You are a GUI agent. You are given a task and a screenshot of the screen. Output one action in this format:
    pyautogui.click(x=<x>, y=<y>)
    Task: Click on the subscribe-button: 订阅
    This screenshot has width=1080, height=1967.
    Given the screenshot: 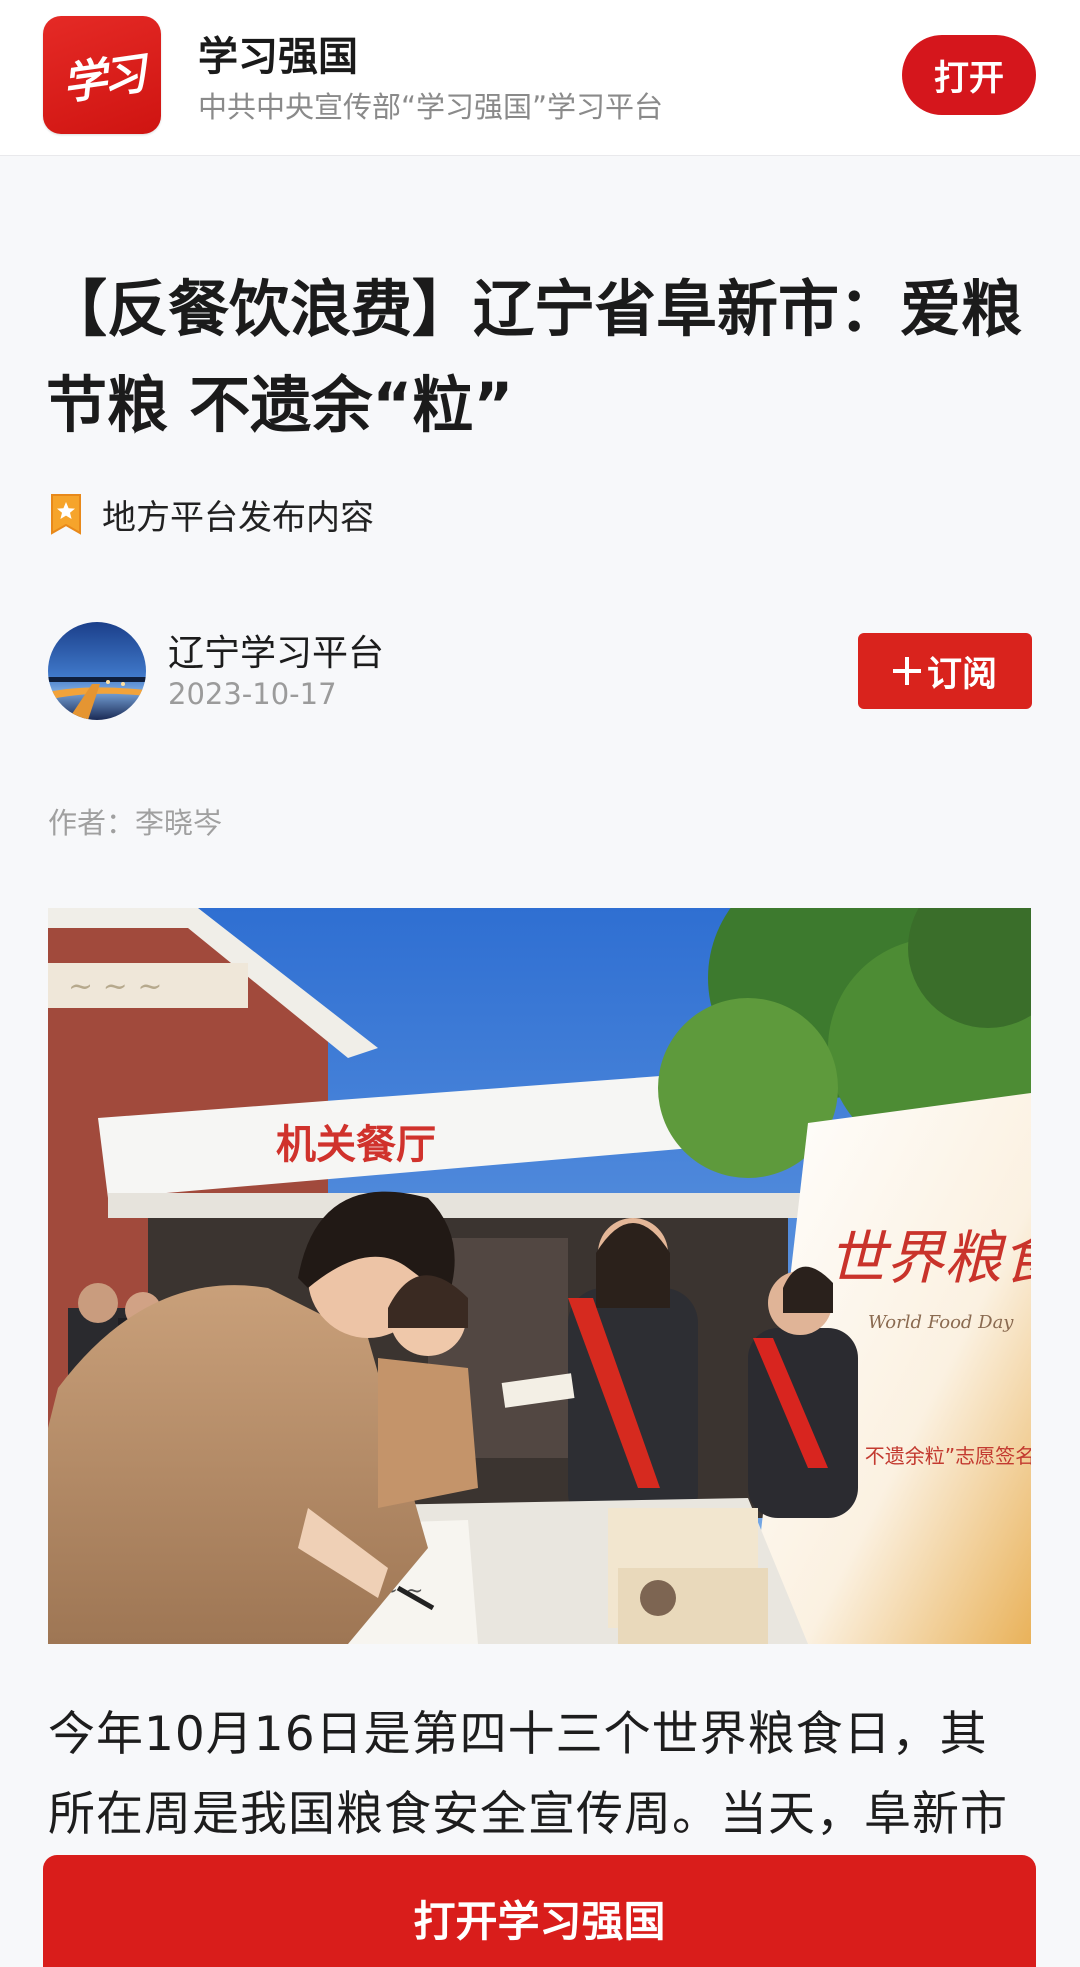 What is the action you would take?
    pyautogui.click(x=945, y=671)
    